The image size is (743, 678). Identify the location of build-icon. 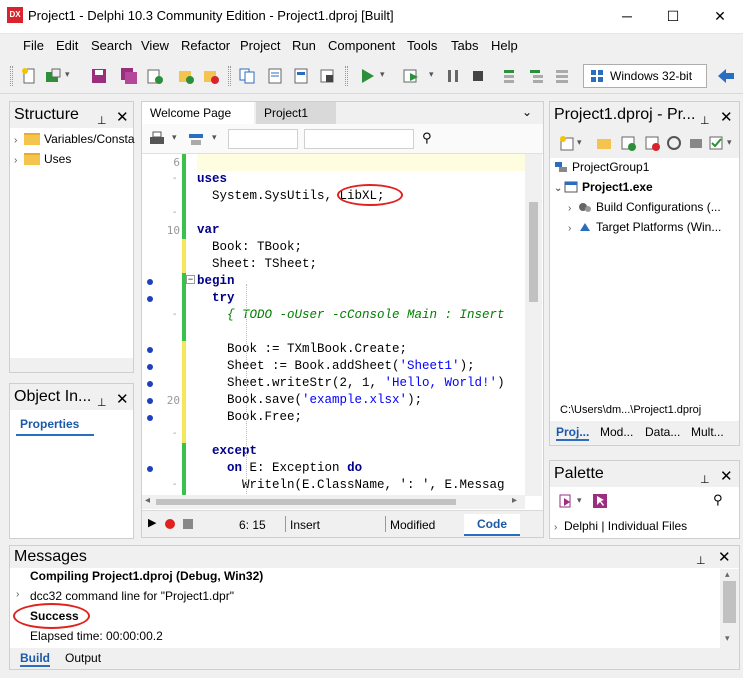
(696, 143).